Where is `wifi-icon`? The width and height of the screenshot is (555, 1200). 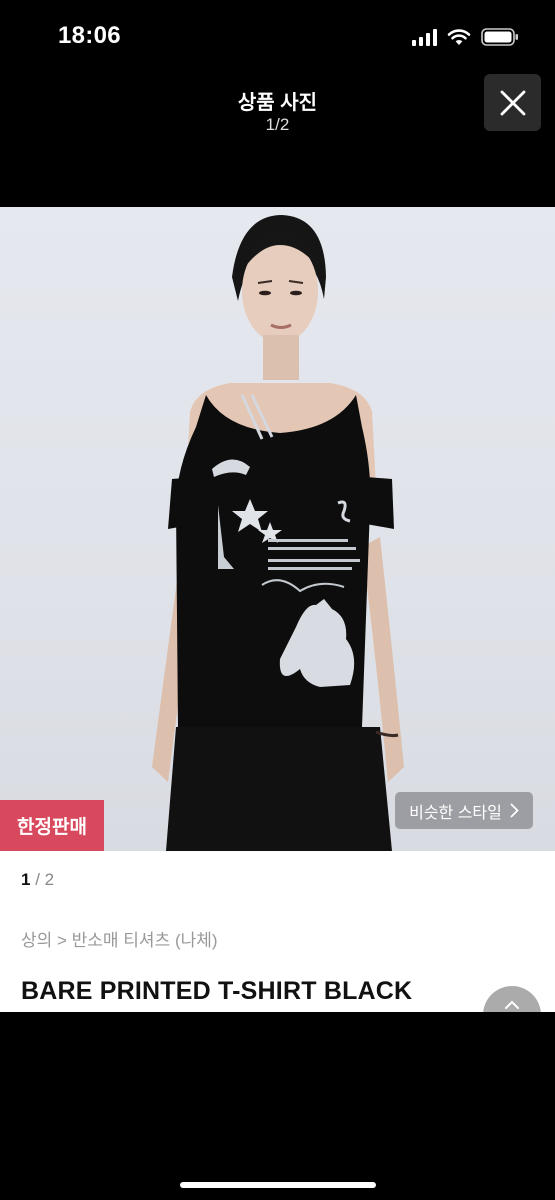 wifi-icon is located at coordinates (459, 37).